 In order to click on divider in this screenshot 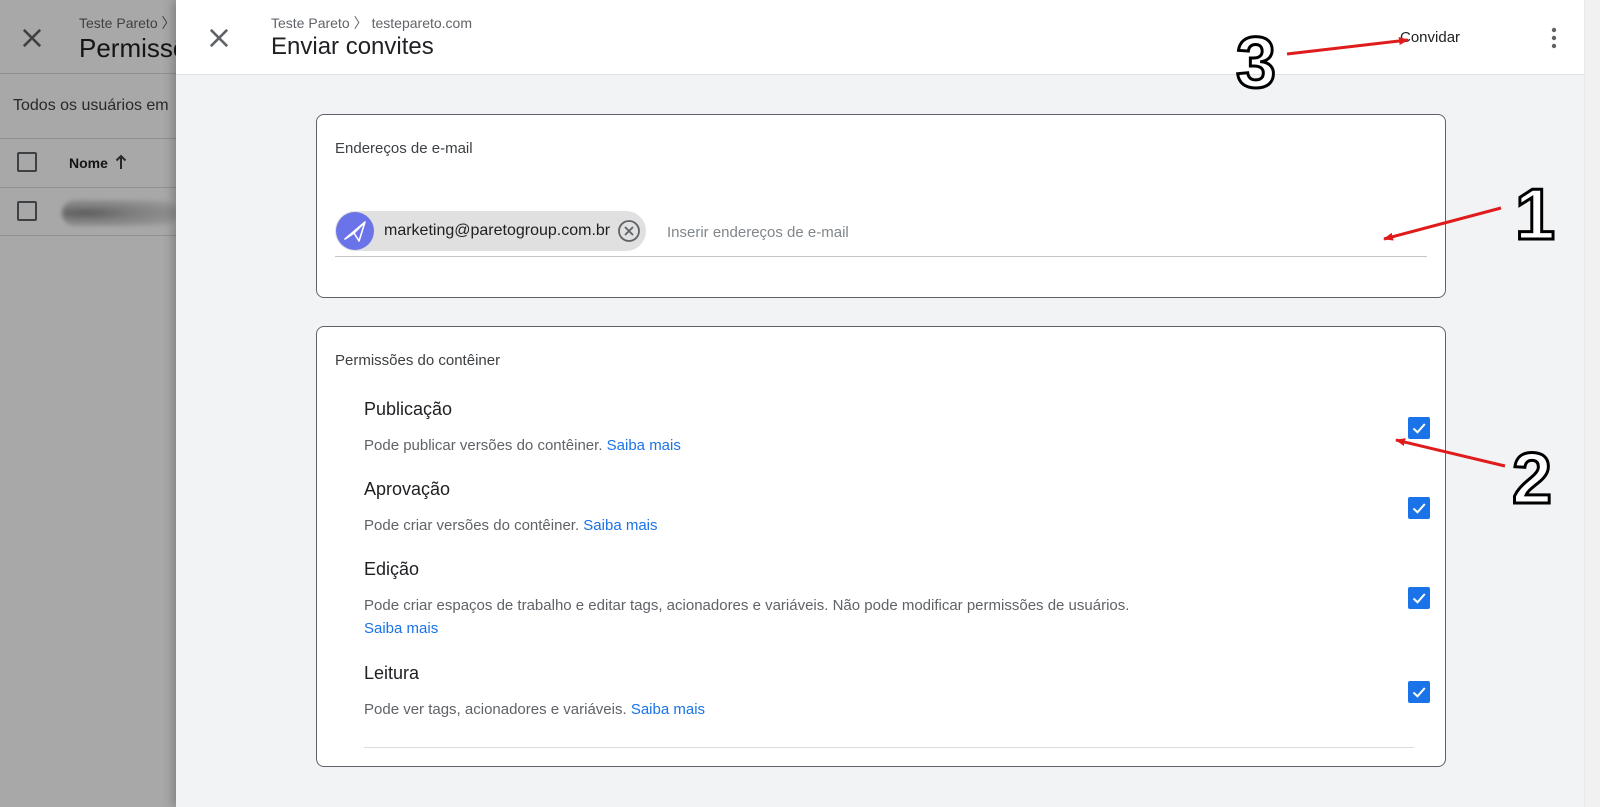, I will do `click(889, 747)`.